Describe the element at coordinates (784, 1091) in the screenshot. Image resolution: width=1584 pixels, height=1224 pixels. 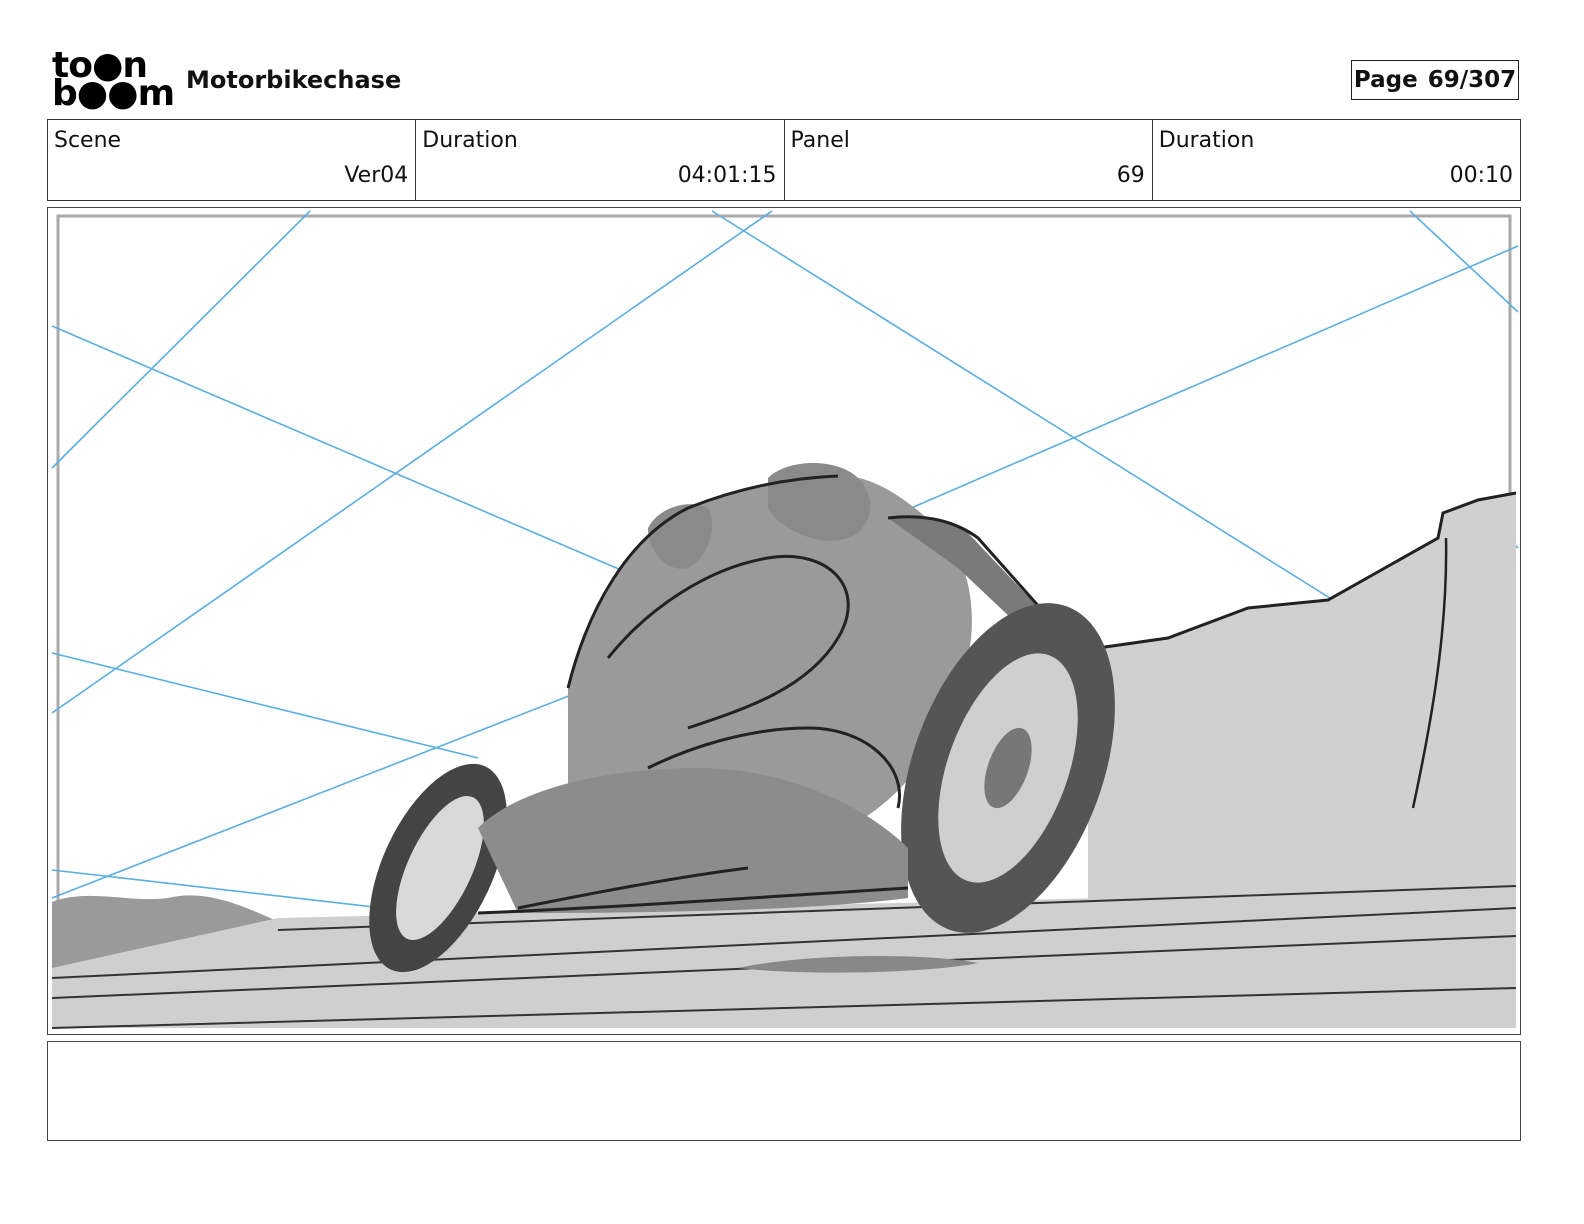
I see `panel-notes-box` at that location.